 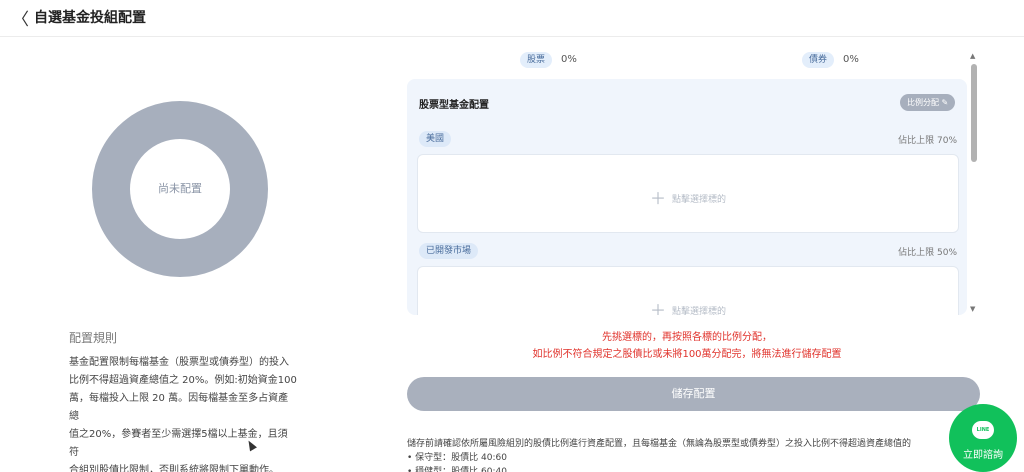 I want to click on header-bar: 〈 自選基金投組配置, so click(x=512, y=18).